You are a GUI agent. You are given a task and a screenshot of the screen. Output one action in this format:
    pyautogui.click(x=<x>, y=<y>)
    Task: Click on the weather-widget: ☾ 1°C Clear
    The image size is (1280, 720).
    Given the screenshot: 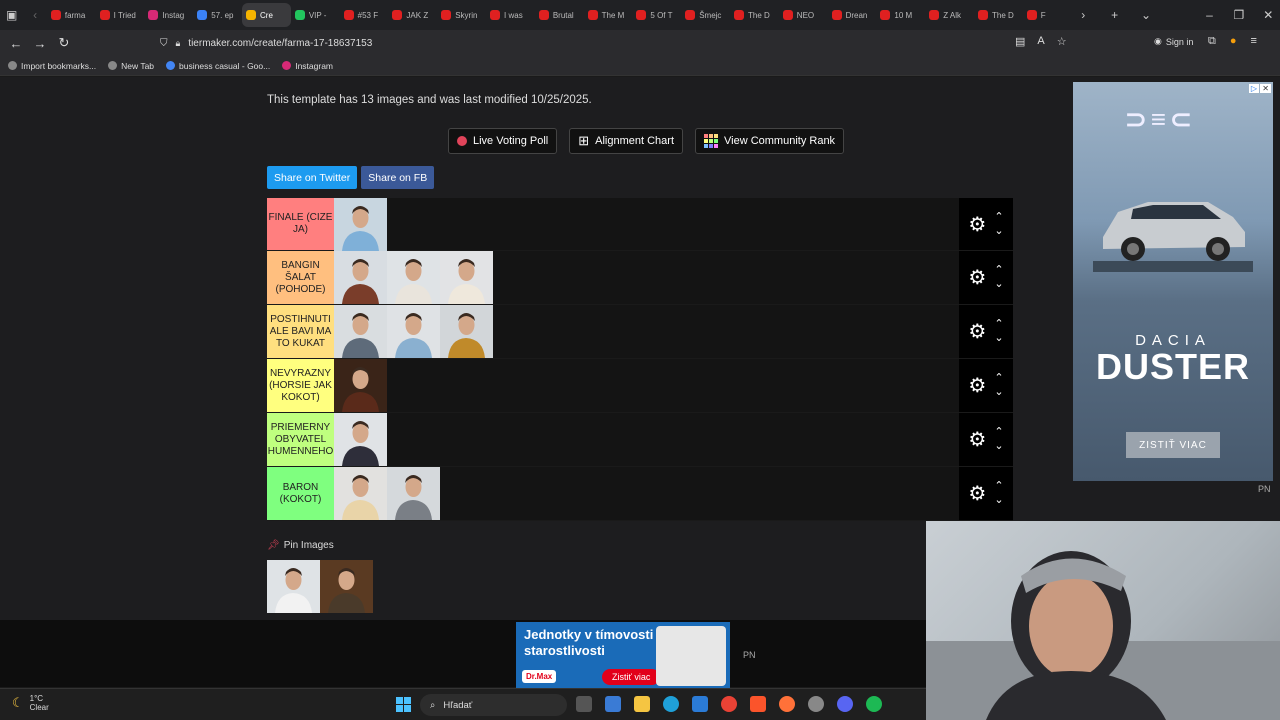 What is the action you would take?
    pyautogui.click(x=30, y=703)
    